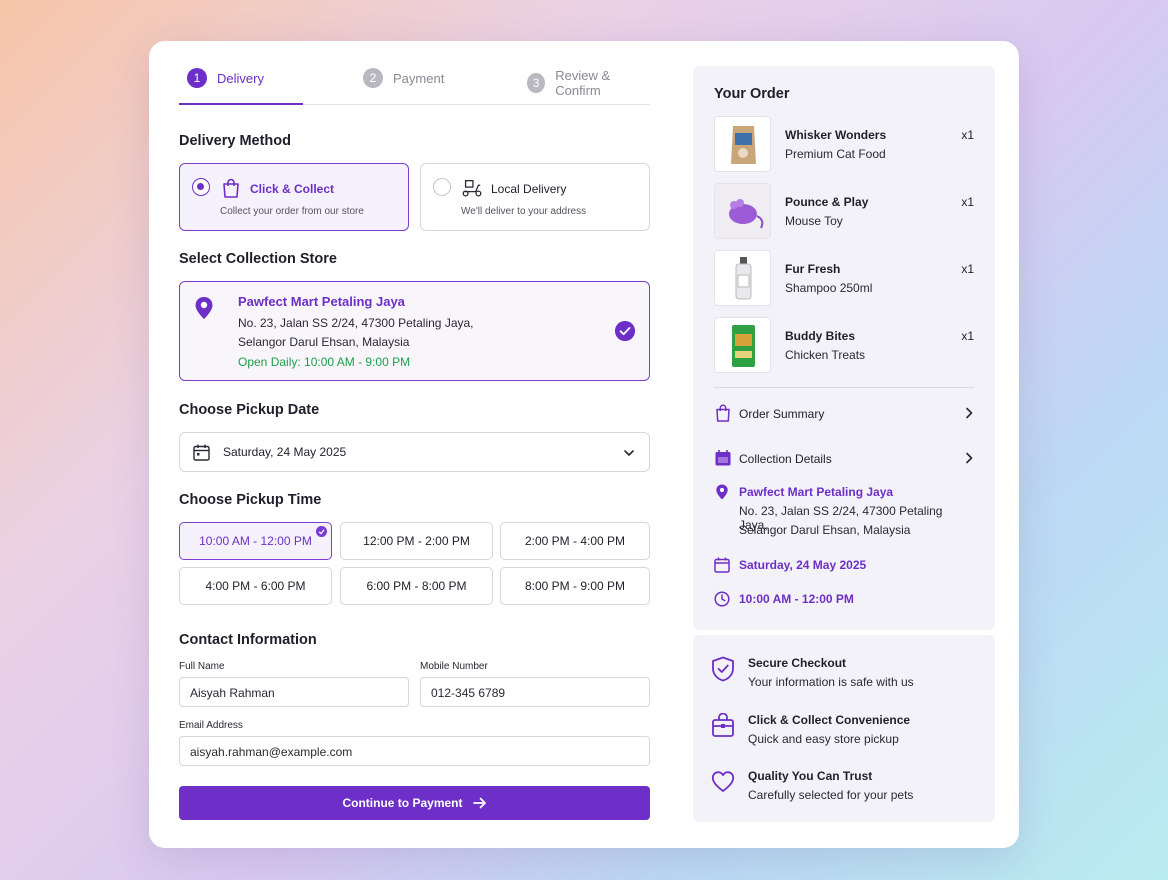  Describe the element at coordinates (820, 336) in the screenshot. I see `item-name: Buddy Bites` at that location.